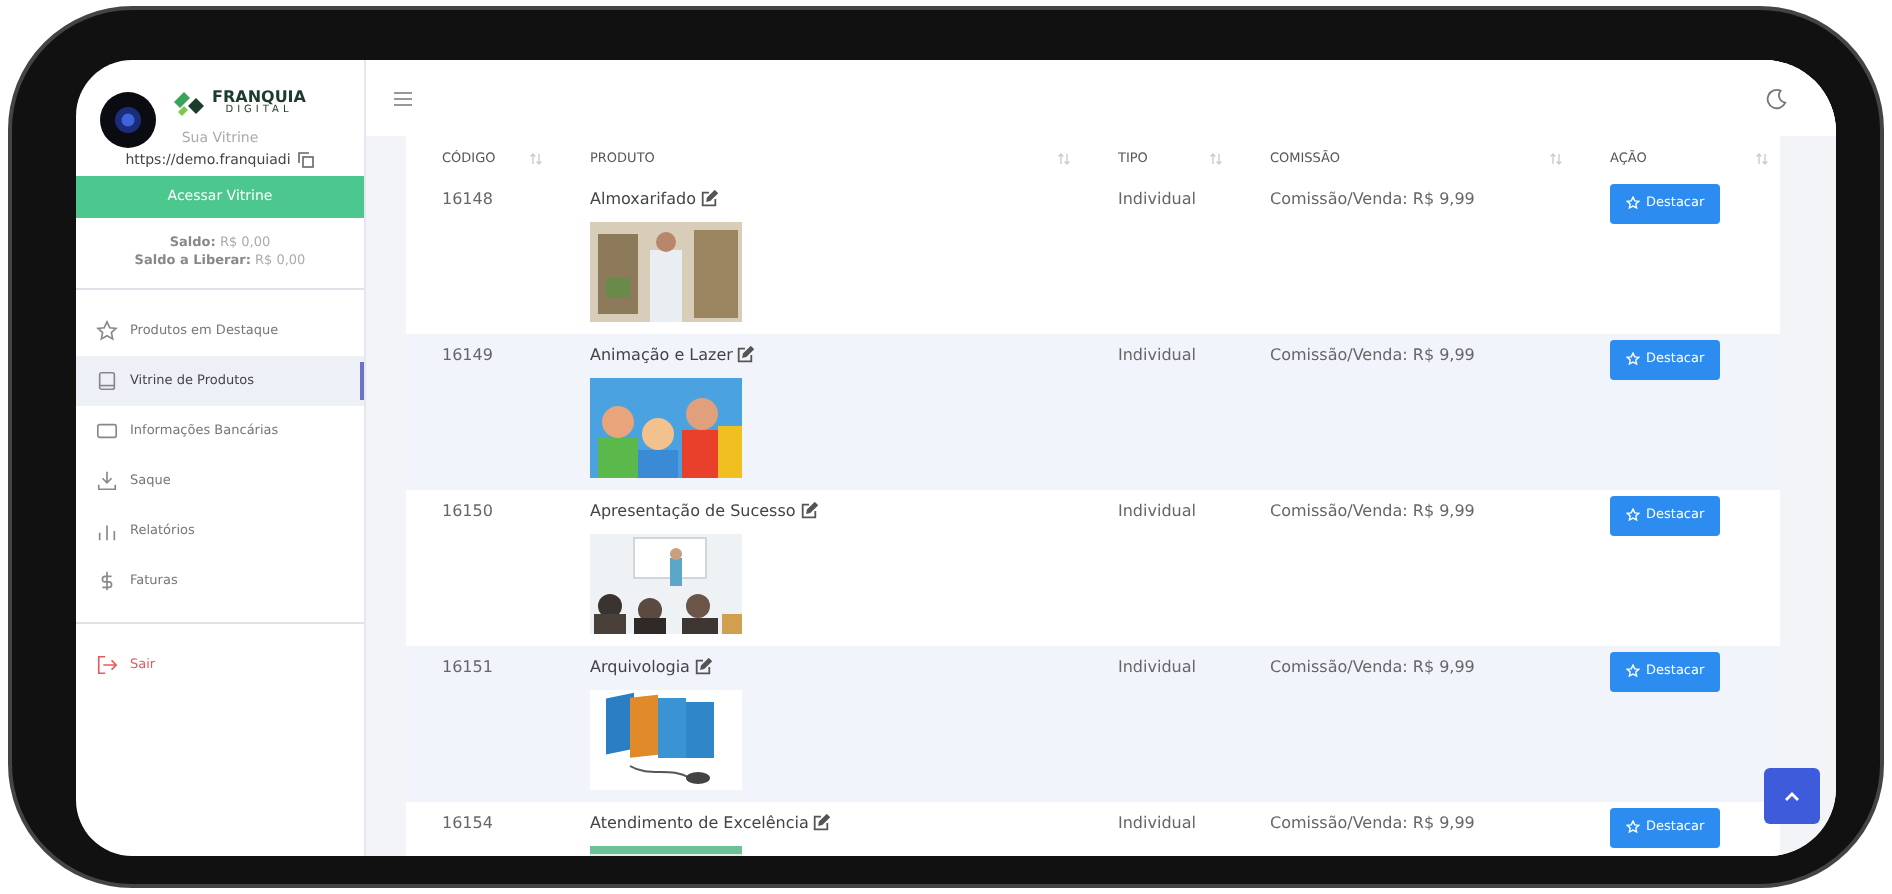  Describe the element at coordinates (107, 381) in the screenshot. I see `tablet-icon` at that location.